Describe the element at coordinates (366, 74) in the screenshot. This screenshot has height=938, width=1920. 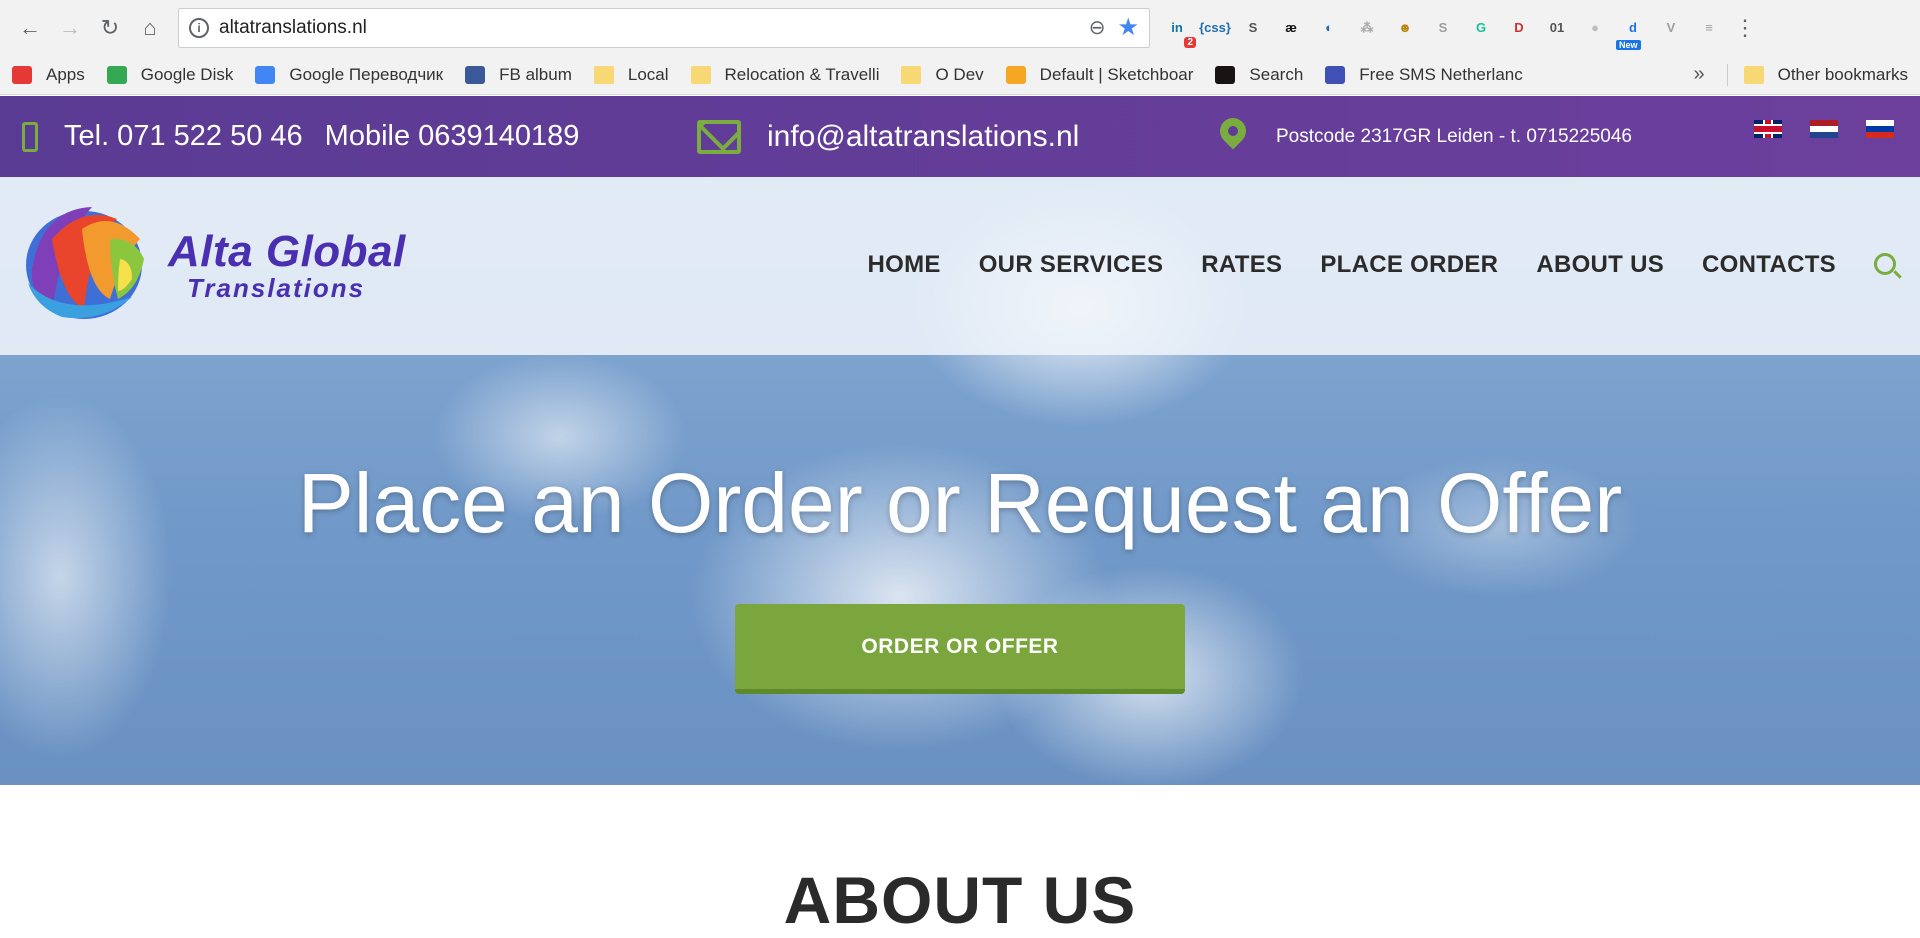
I see `bookmark-label: Google Переводчик` at that location.